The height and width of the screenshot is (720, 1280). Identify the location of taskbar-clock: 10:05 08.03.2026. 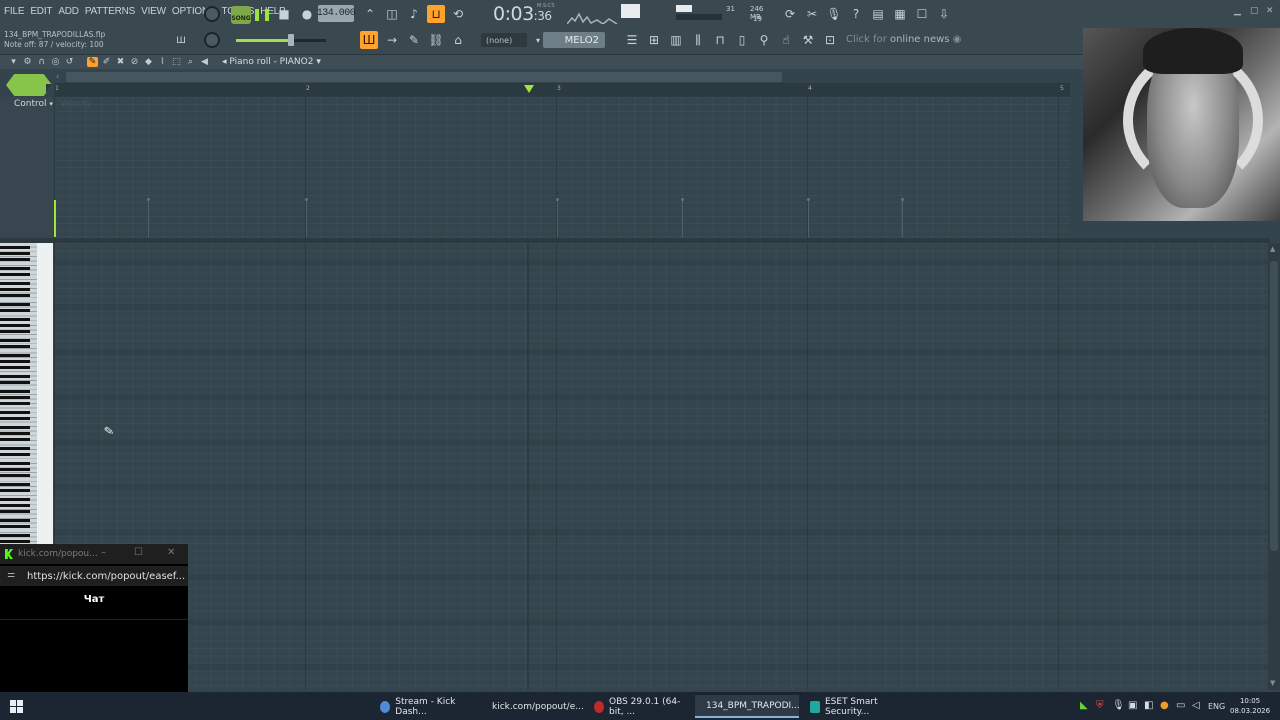
(1250, 706).